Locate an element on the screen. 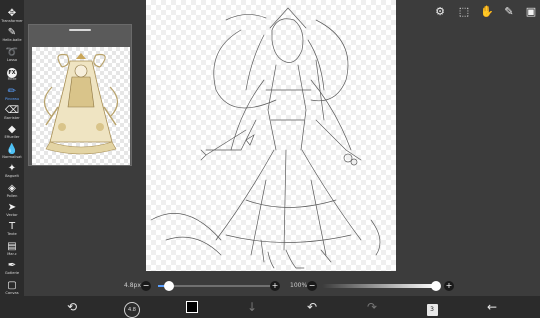  tool-pollen: ◈ Pollen is located at coordinates (12, 191).